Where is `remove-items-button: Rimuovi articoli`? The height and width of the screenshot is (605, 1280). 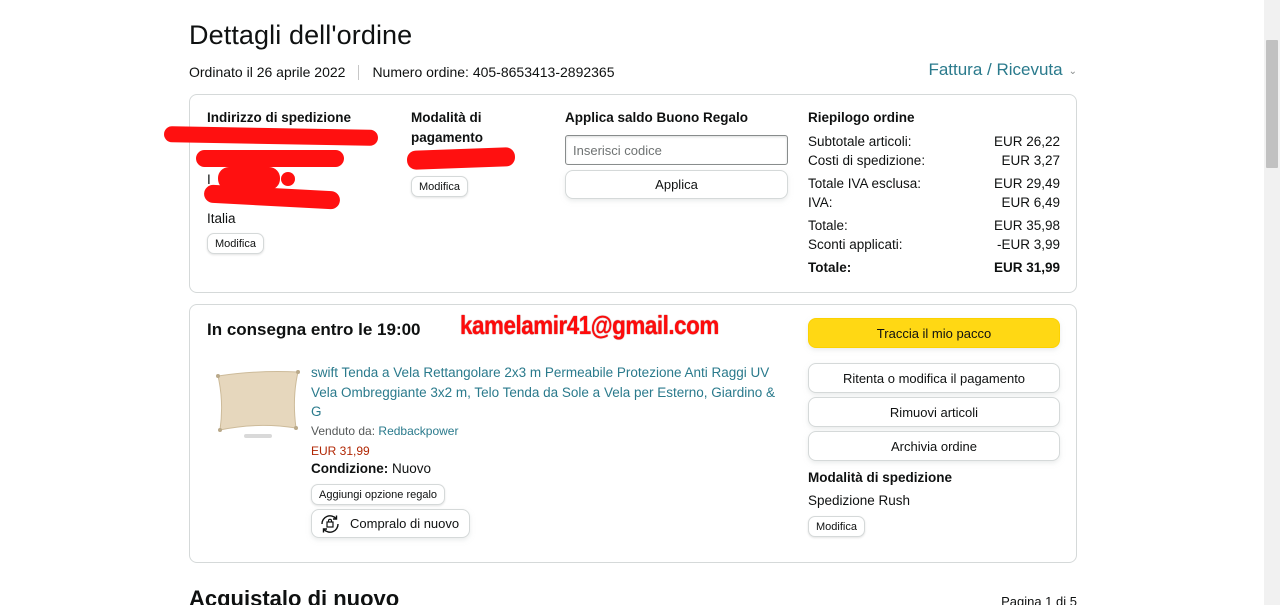
remove-items-button: Rimuovi articoli is located at coordinates (934, 412).